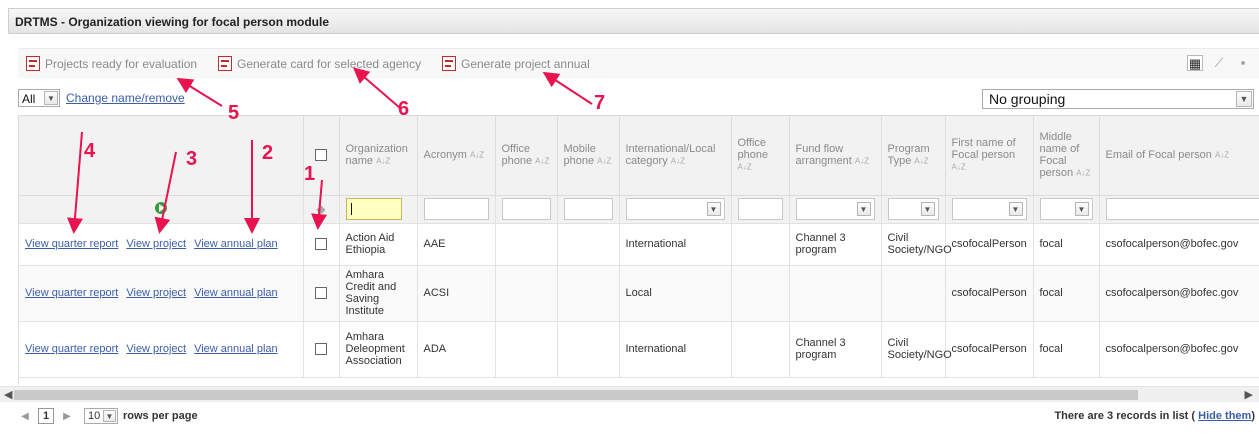 The width and height of the screenshot is (1259, 448). I want to click on annotation-5: 5, so click(234, 113).